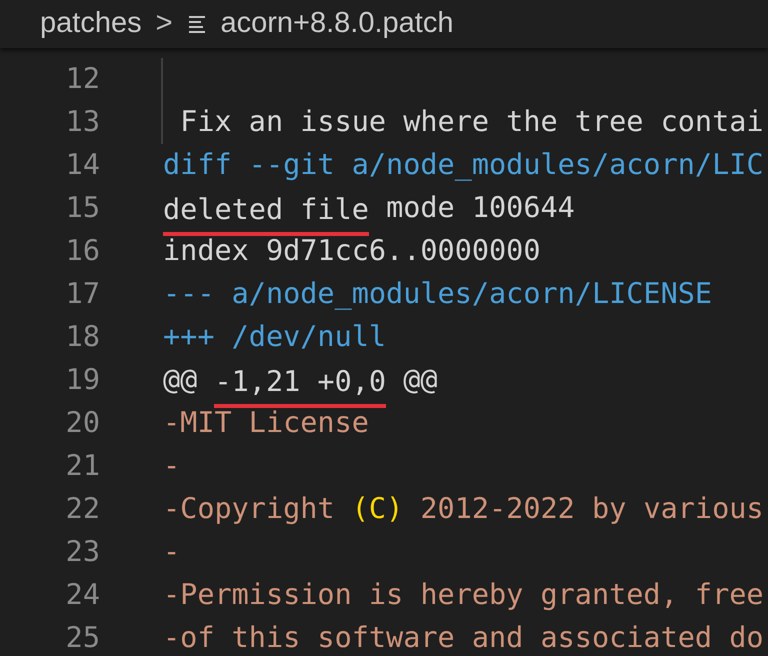 The width and height of the screenshot is (768, 656). Describe the element at coordinates (82, 165) in the screenshot. I see `line-number: 14` at that location.